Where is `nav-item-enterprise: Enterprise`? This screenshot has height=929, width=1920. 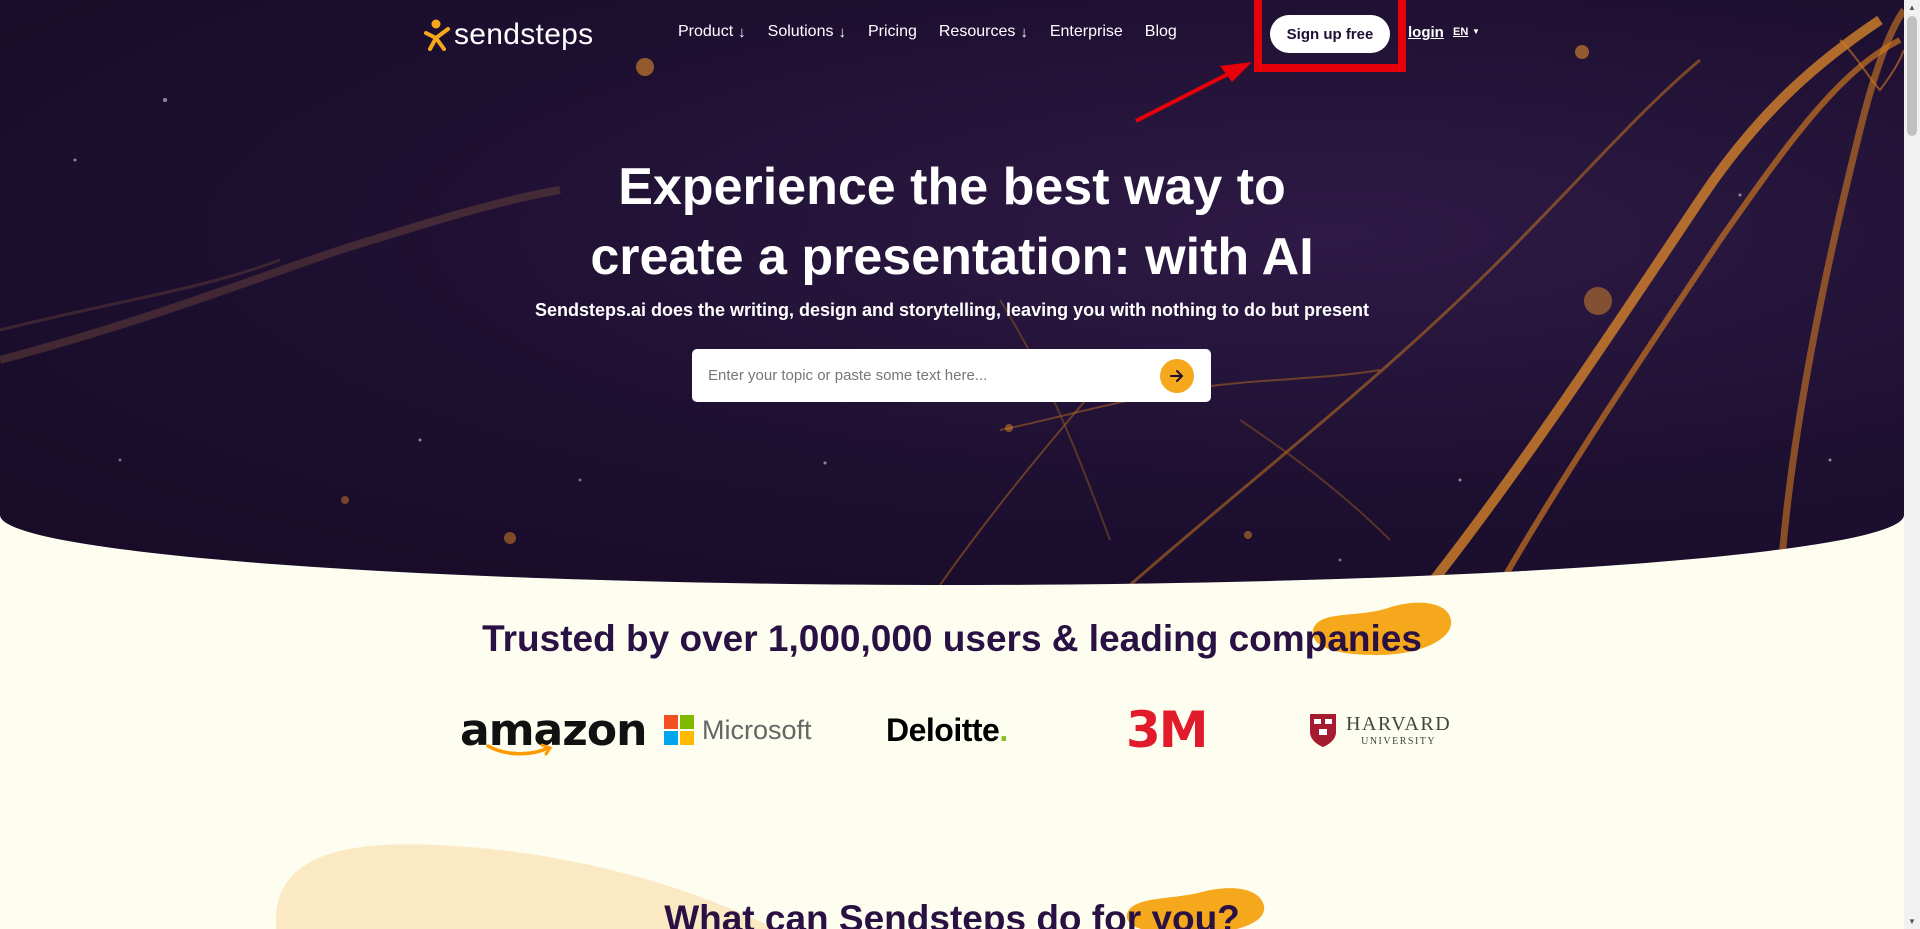 nav-item-enterprise: Enterprise is located at coordinates (1086, 32).